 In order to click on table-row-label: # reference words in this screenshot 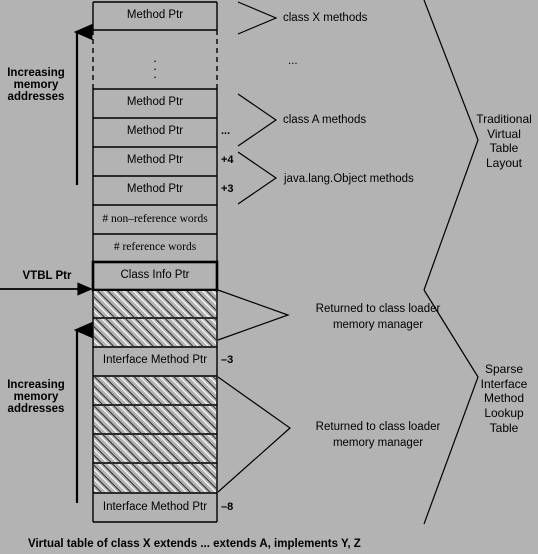, I will do `click(155, 247)`.